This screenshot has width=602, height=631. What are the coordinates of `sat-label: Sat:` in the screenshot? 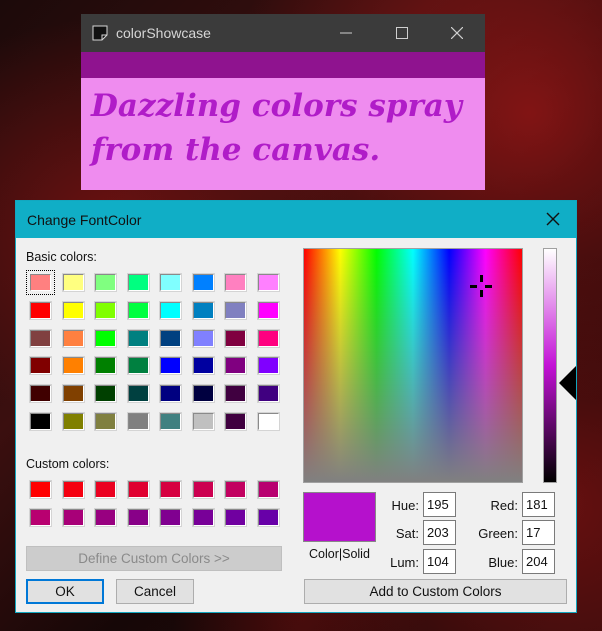 It's located at (407, 533).